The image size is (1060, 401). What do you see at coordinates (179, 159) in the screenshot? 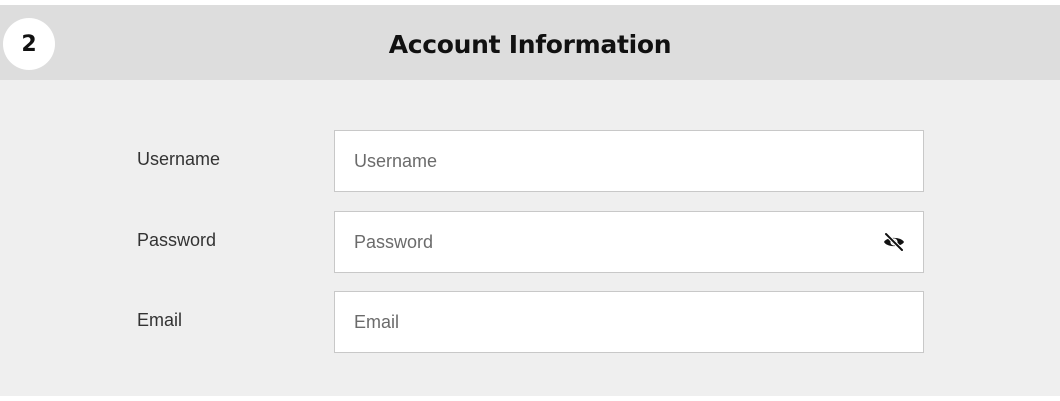
I see `username-label: Username` at bounding box center [179, 159].